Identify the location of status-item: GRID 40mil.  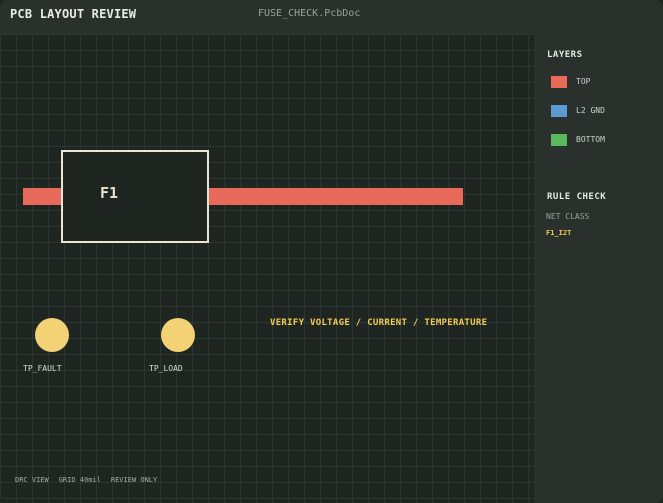
(79, 480).